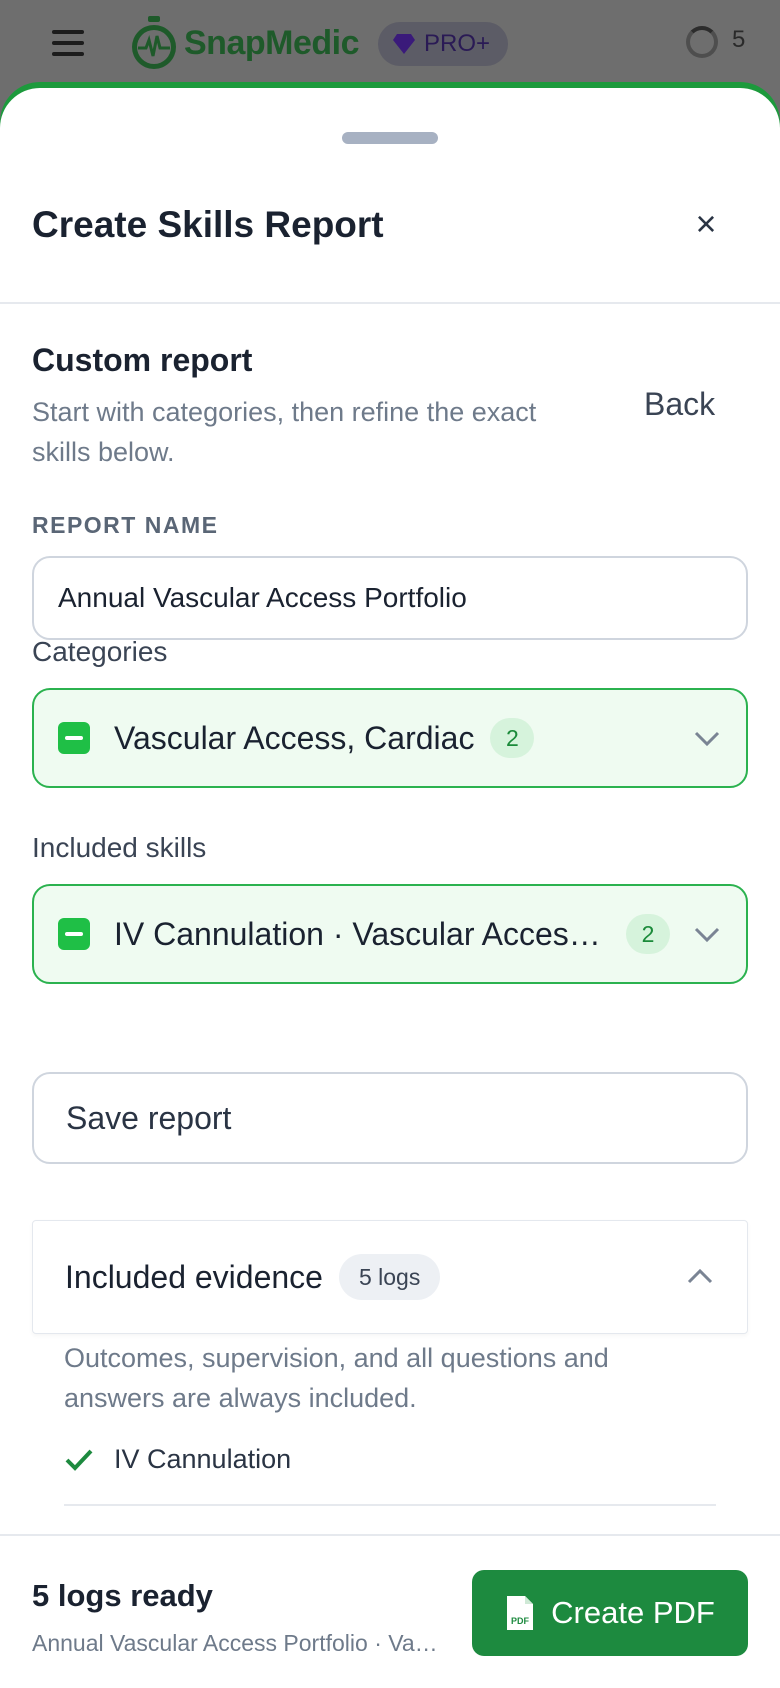  I want to click on report-name-label: REPORT NAME, so click(125, 525).